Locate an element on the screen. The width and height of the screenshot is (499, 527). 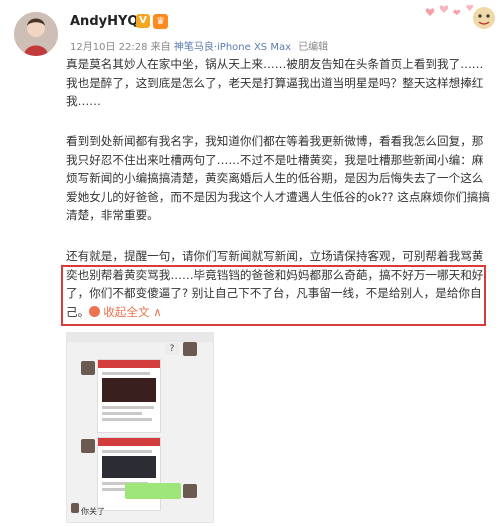
chat-header-bar is located at coordinates (140, 337).